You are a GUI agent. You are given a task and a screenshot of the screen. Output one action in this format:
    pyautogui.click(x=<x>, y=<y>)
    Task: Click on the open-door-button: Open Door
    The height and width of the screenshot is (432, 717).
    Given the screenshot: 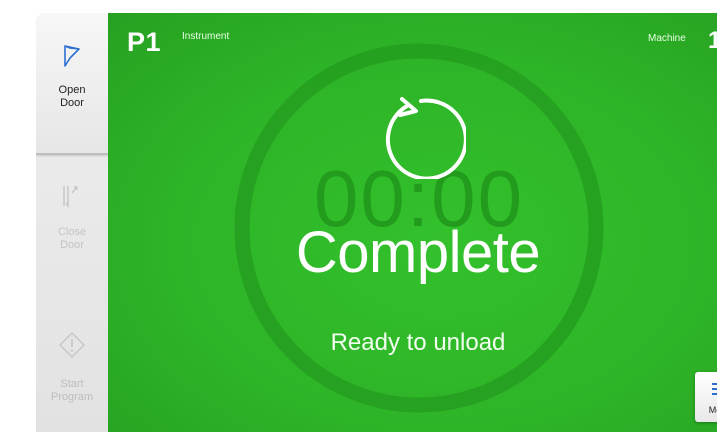 What is the action you would take?
    pyautogui.click(x=72, y=84)
    